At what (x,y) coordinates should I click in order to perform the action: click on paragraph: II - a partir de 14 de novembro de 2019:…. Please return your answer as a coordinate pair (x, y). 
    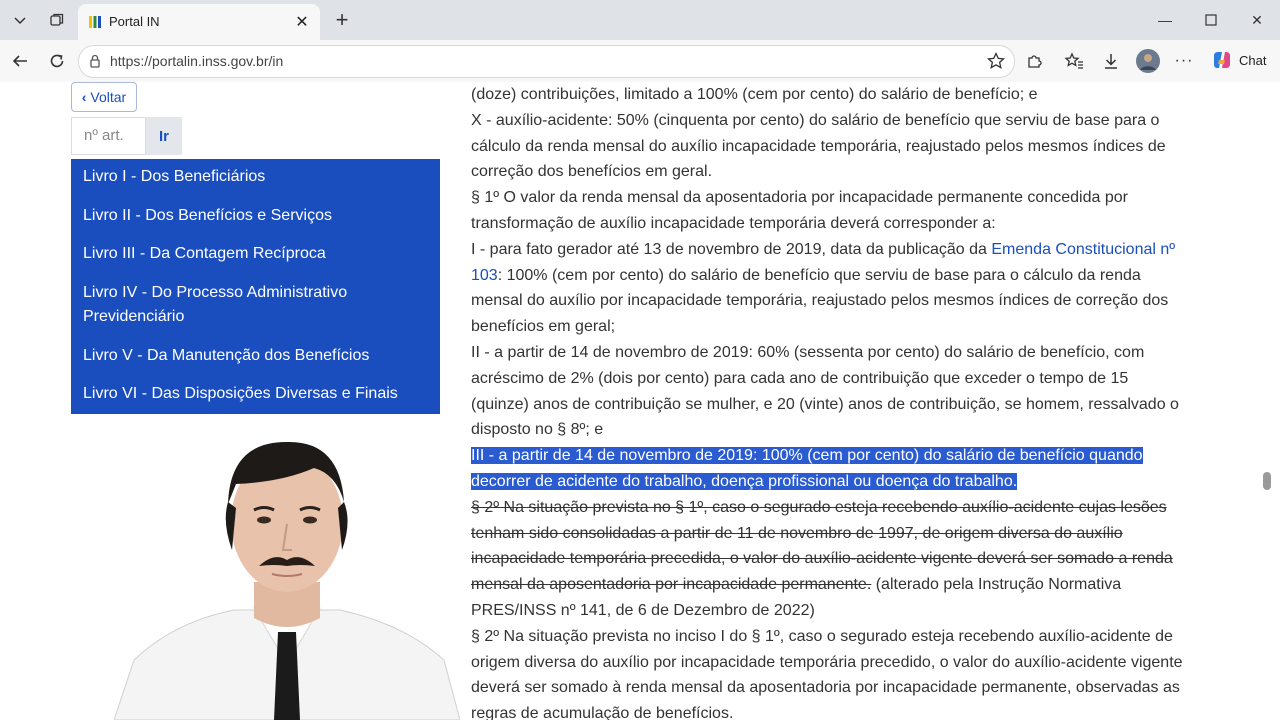
    Looking at the image, I should click on (825, 391).